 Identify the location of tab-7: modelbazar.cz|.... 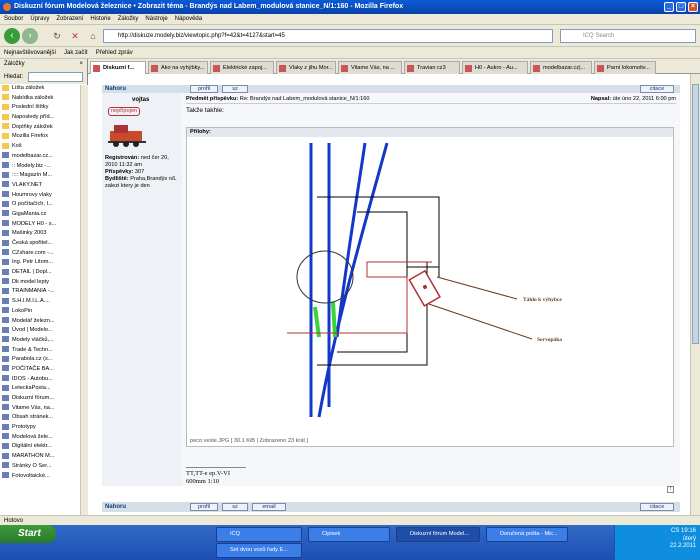
(561, 67).